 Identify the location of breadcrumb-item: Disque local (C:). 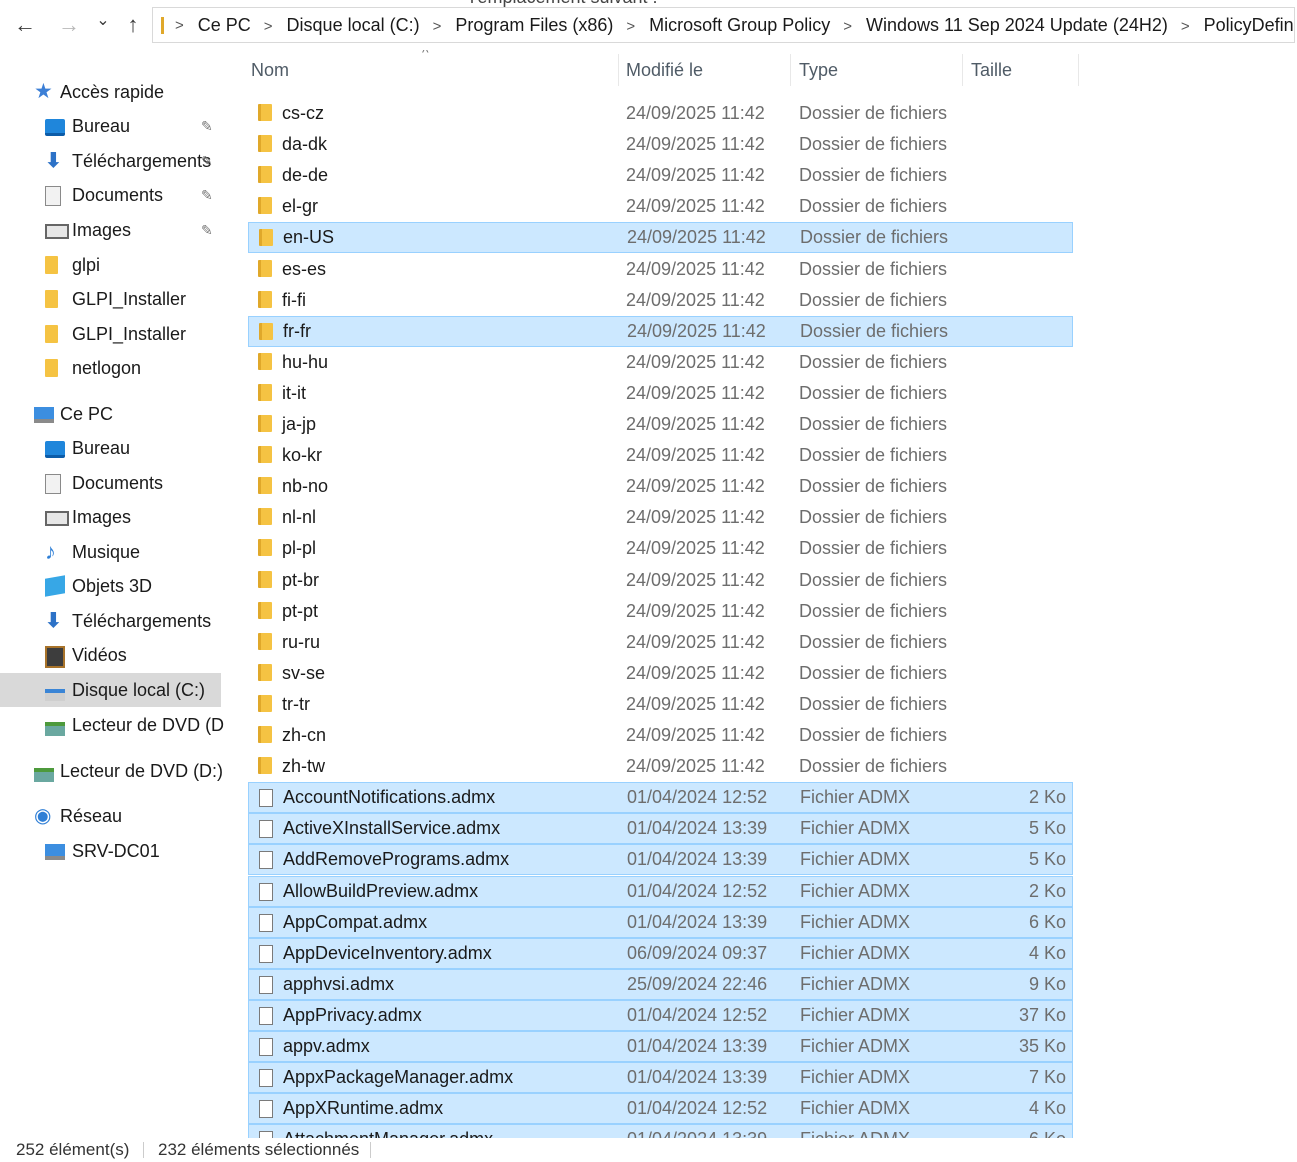
(353, 25).